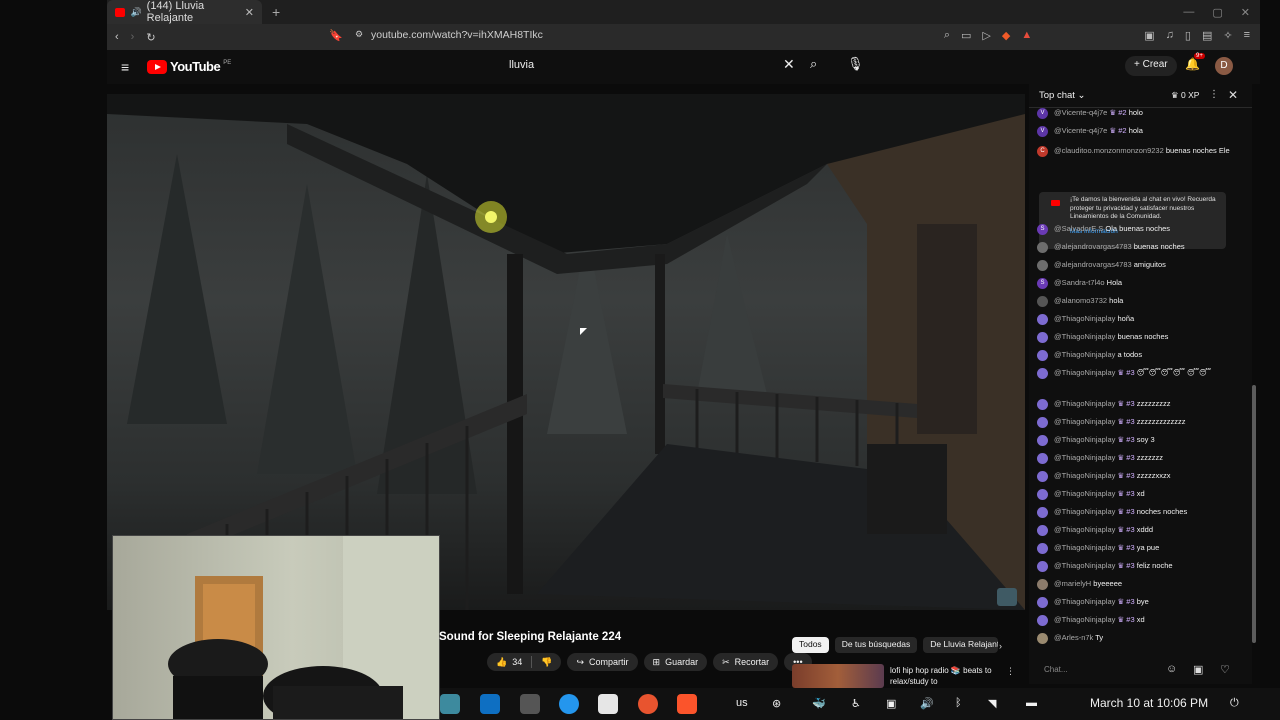 The image size is (1280, 720). Describe the element at coordinates (457, 35) in the screenshot. I see `address-url: youtube.com/watch?v=ihXMAH8TIkc` at that location.